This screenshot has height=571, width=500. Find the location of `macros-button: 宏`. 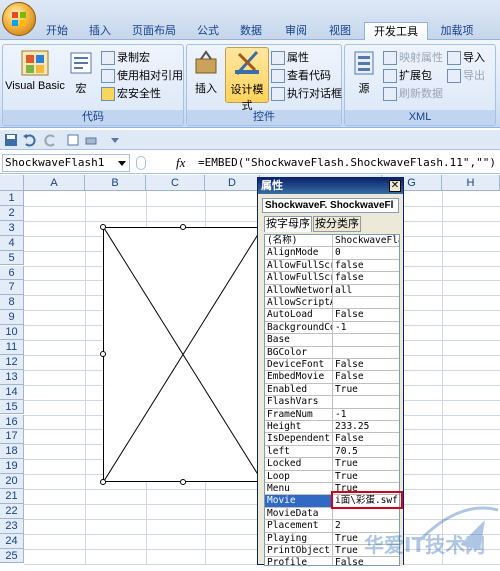

macros-button: 宏 is located at coordinates (81, 75).